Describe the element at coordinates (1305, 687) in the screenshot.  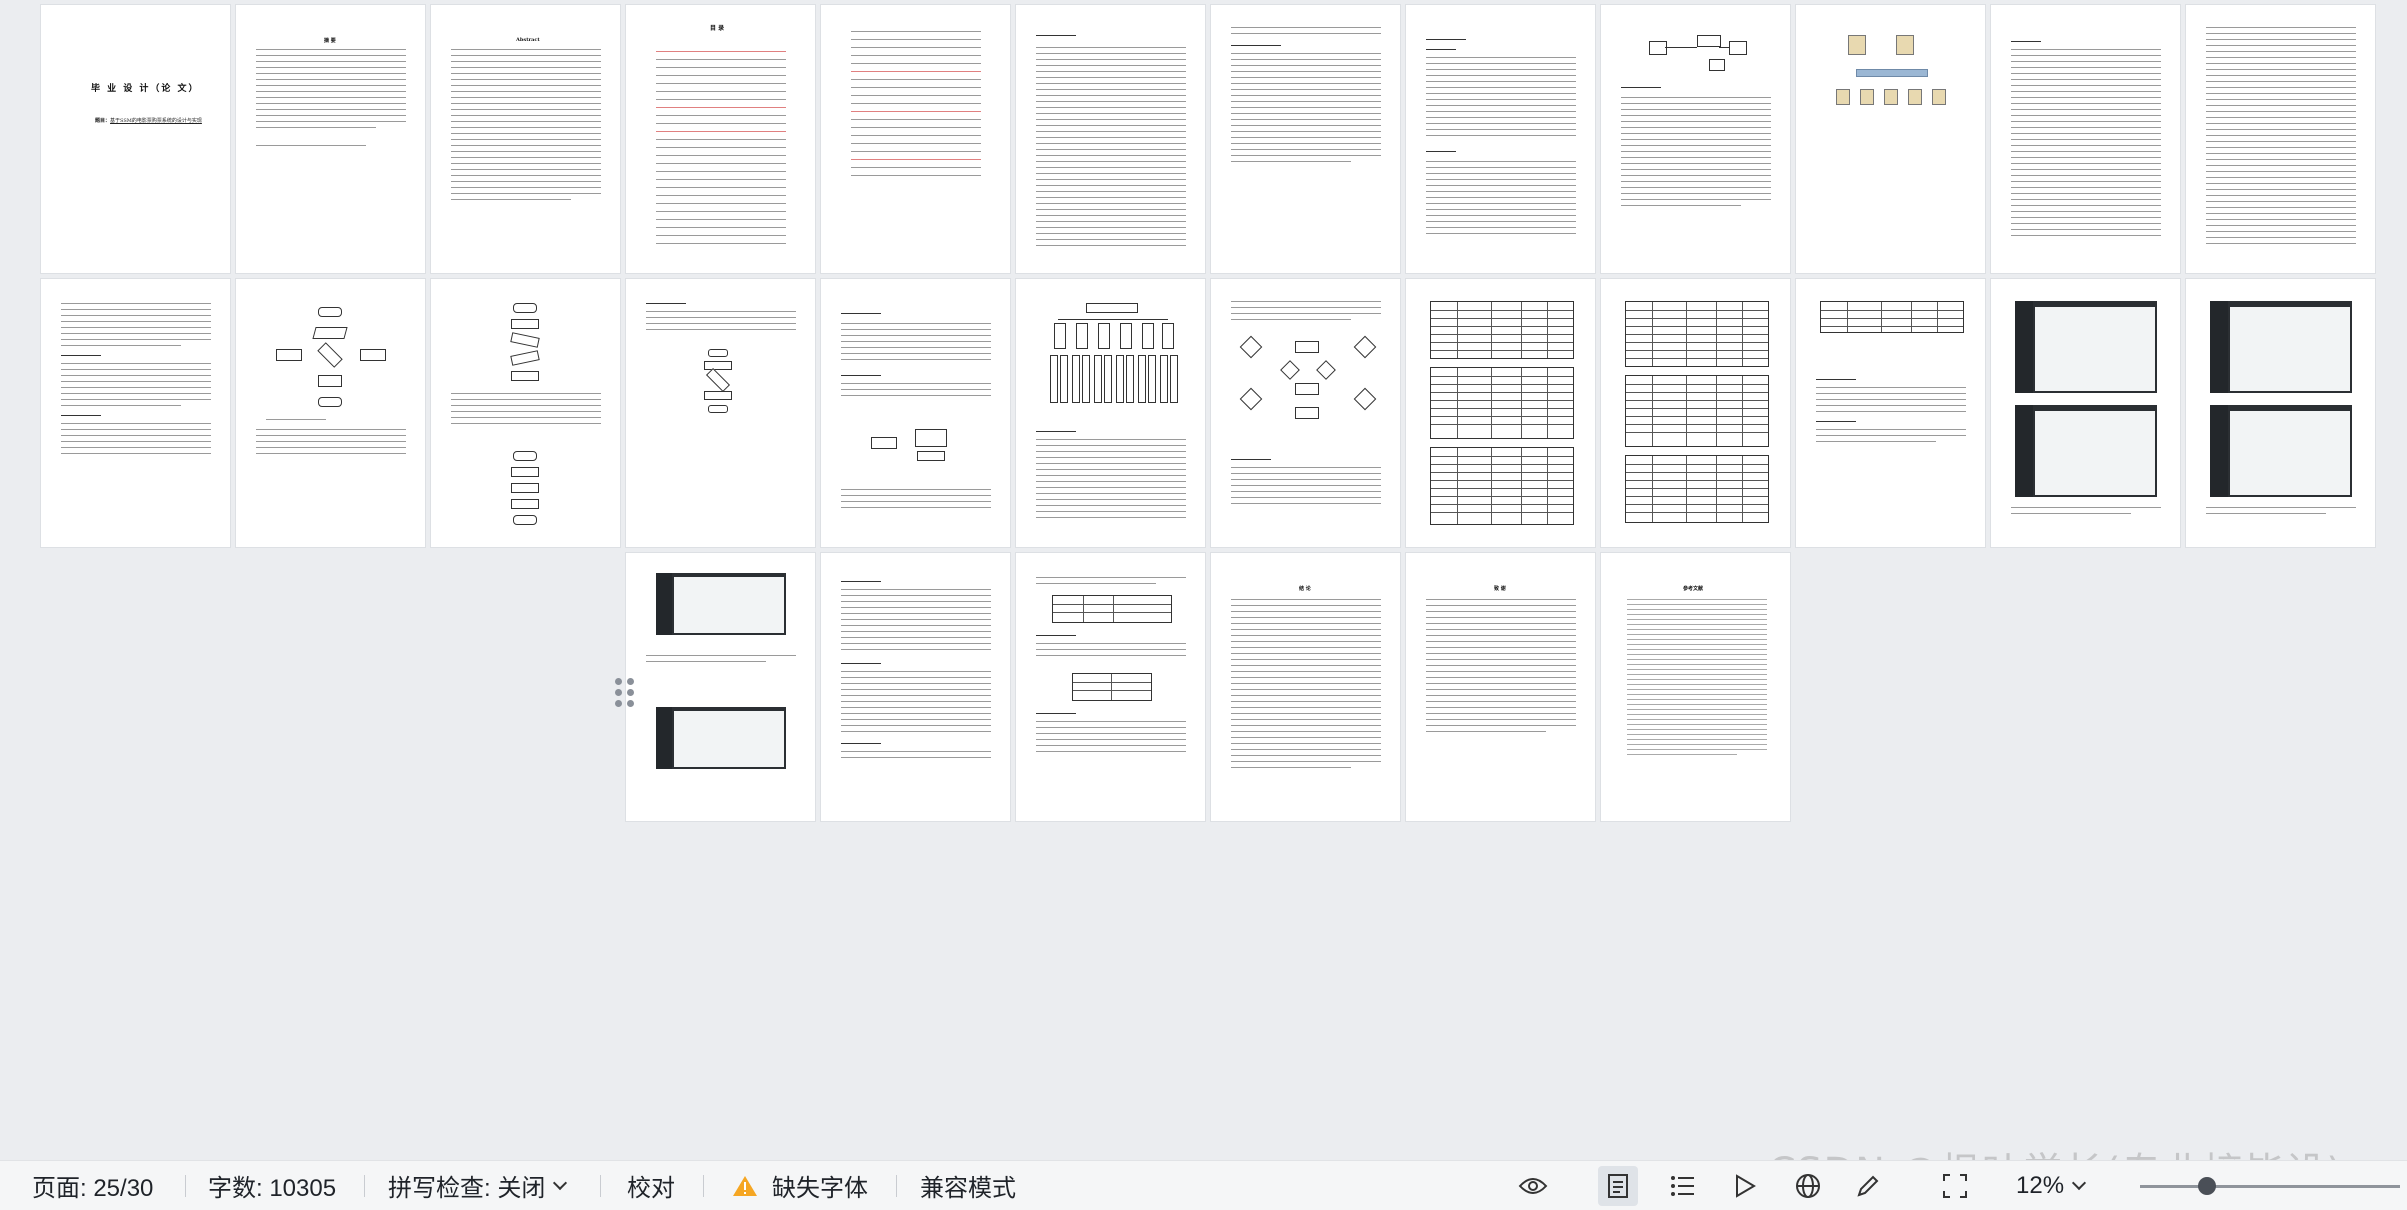
I see `page-28: 结 论` at that location.